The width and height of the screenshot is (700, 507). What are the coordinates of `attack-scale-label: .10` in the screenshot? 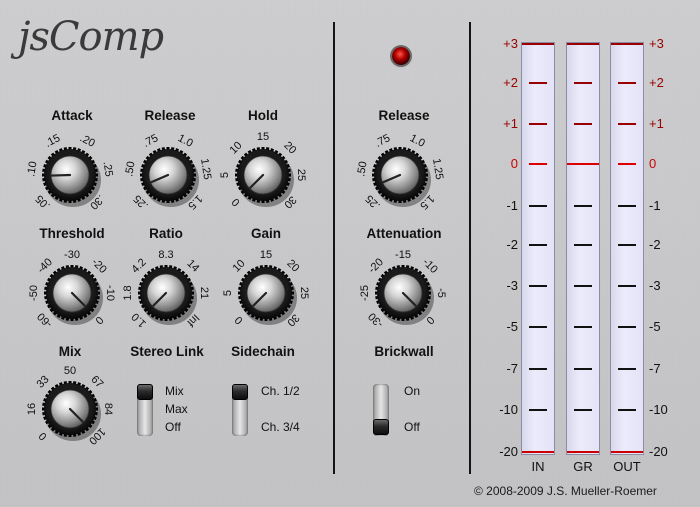 It's located at (32, 169).